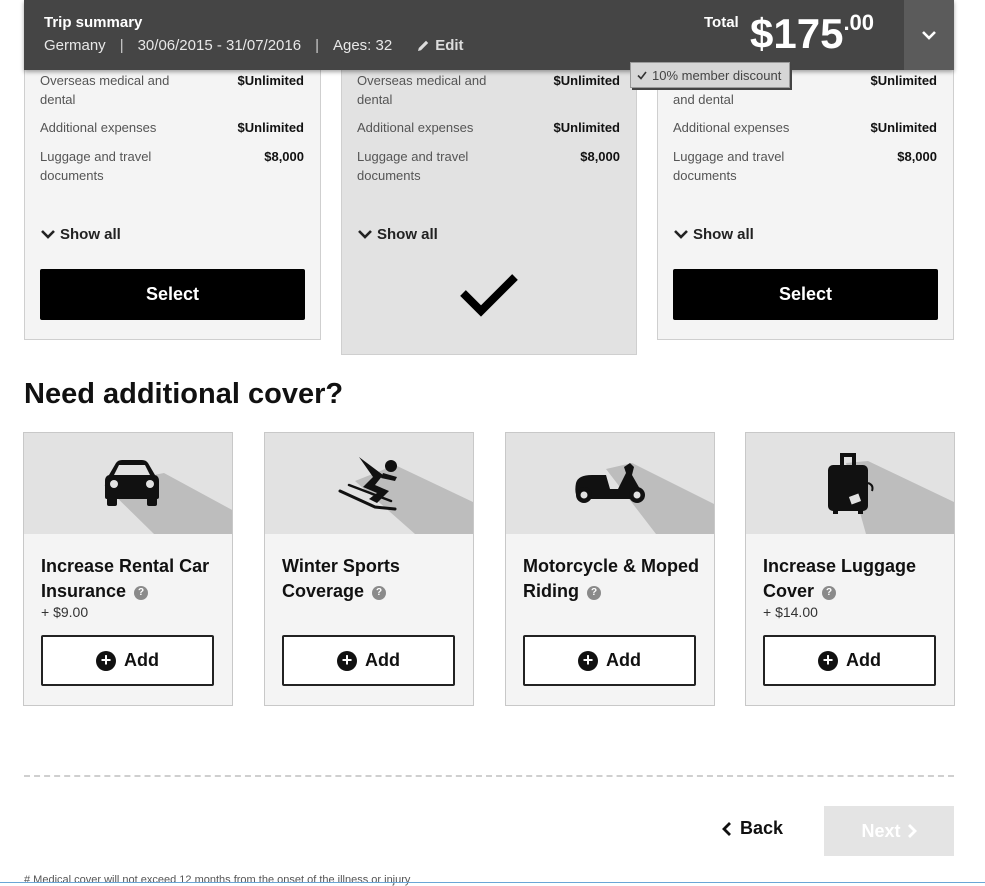  I want to click on cover-name: Increase Luggage Cover ?, so click(853, 579).